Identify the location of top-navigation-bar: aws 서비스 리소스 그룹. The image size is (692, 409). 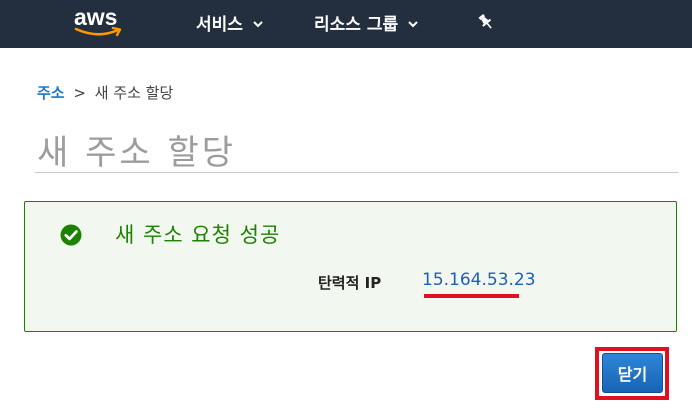
(346, 24).